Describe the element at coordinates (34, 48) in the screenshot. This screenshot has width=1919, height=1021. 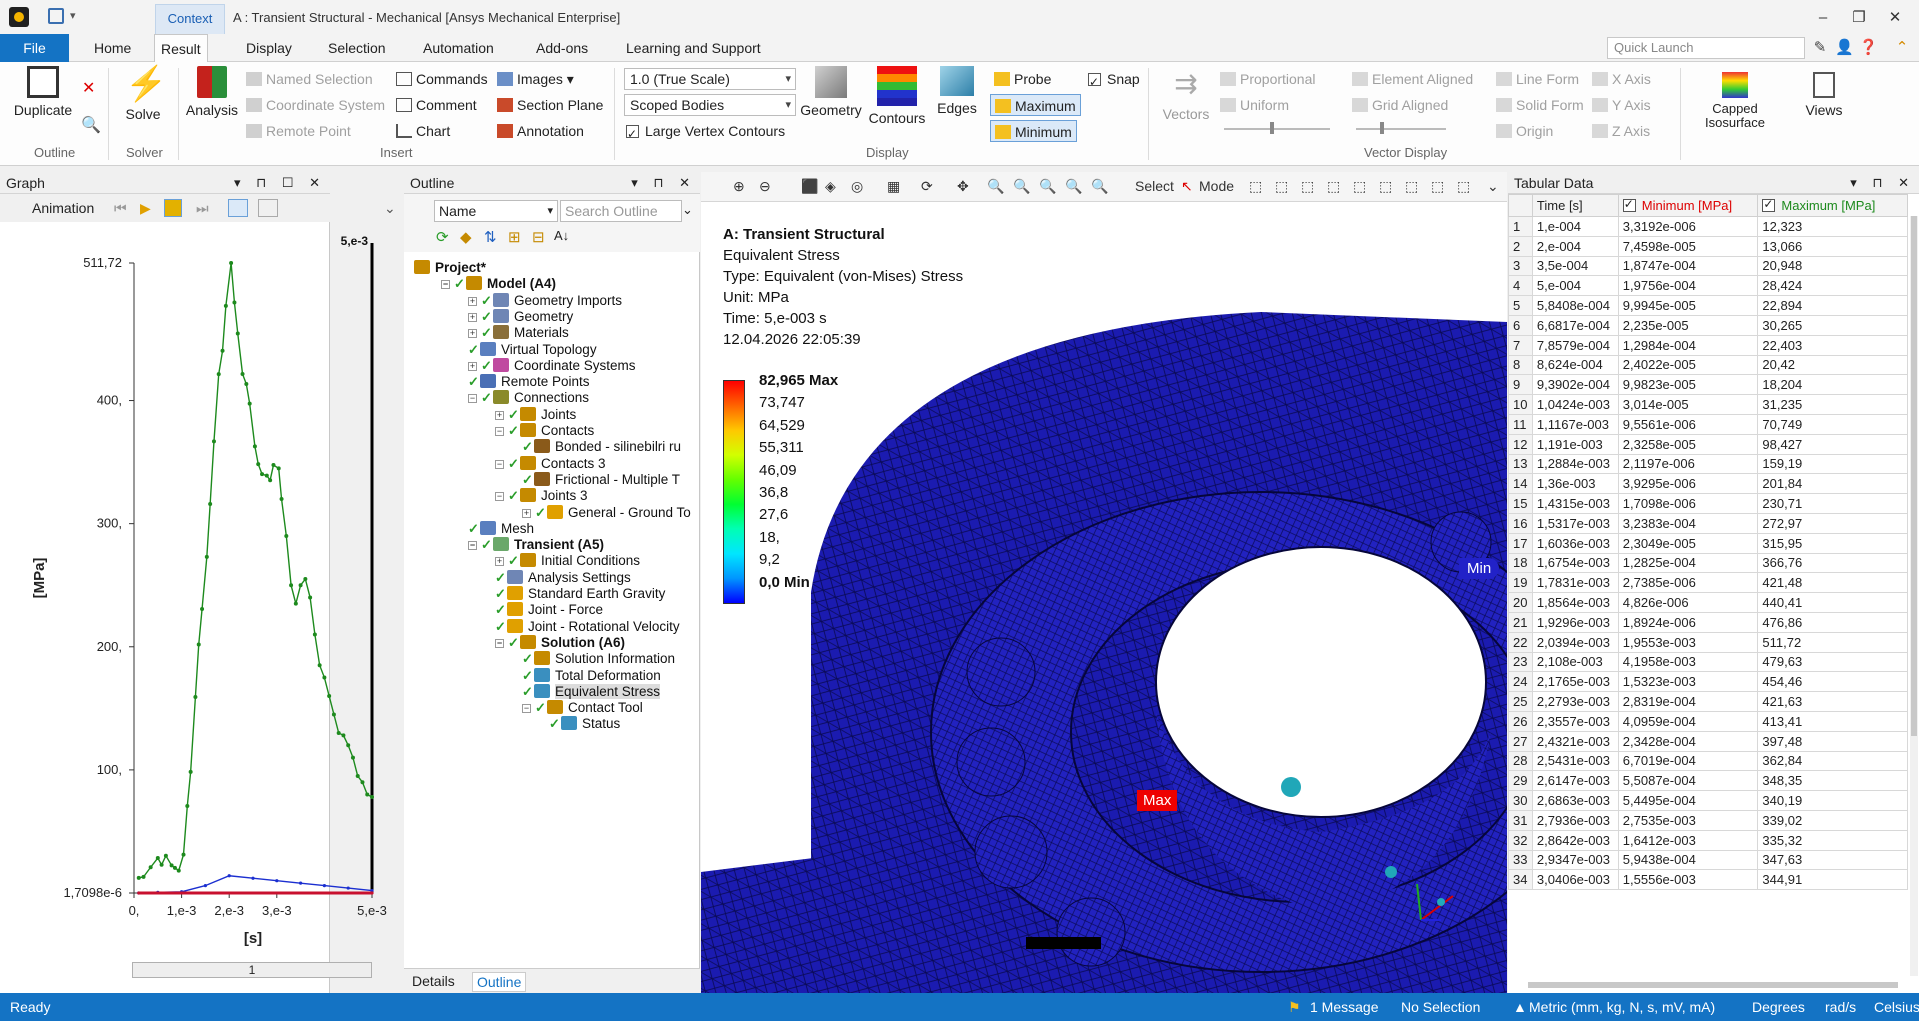
I see `tab-file: File` at that location.